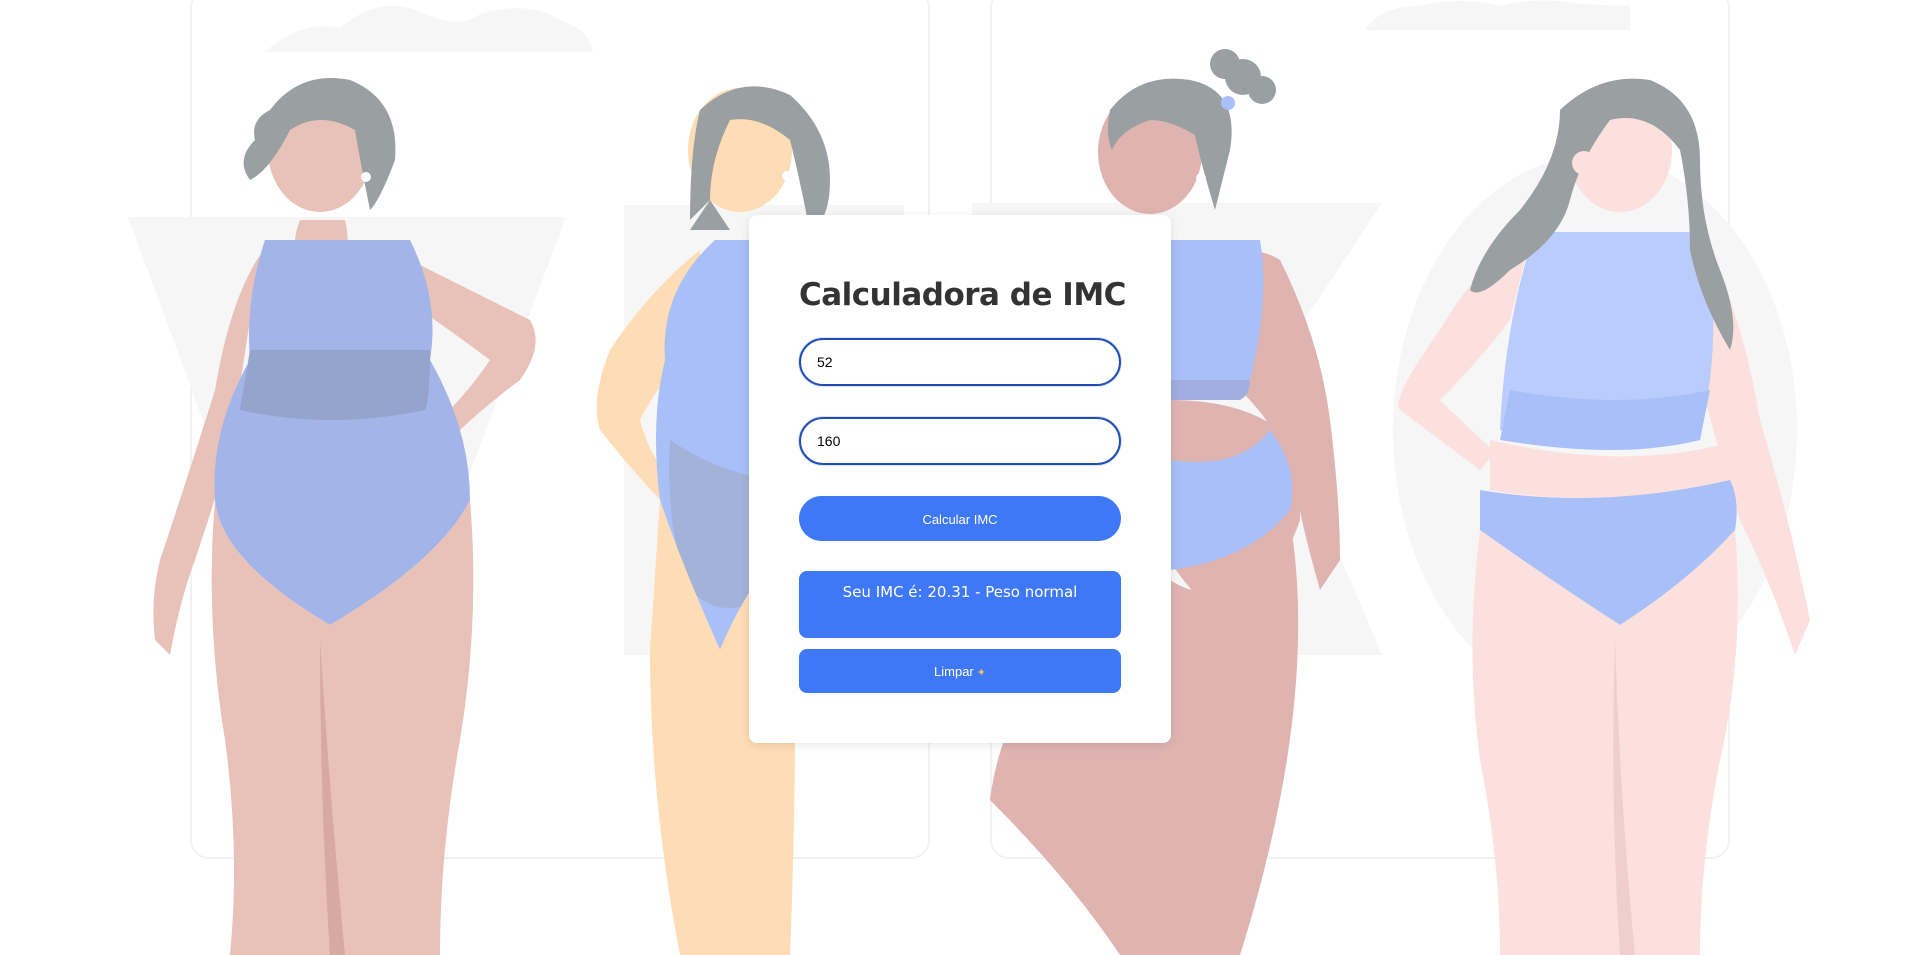  Describe the element at coordinates (960, 518) in the screenshot. I see `calculate-bmi-button: Calcular IMC` at that location.